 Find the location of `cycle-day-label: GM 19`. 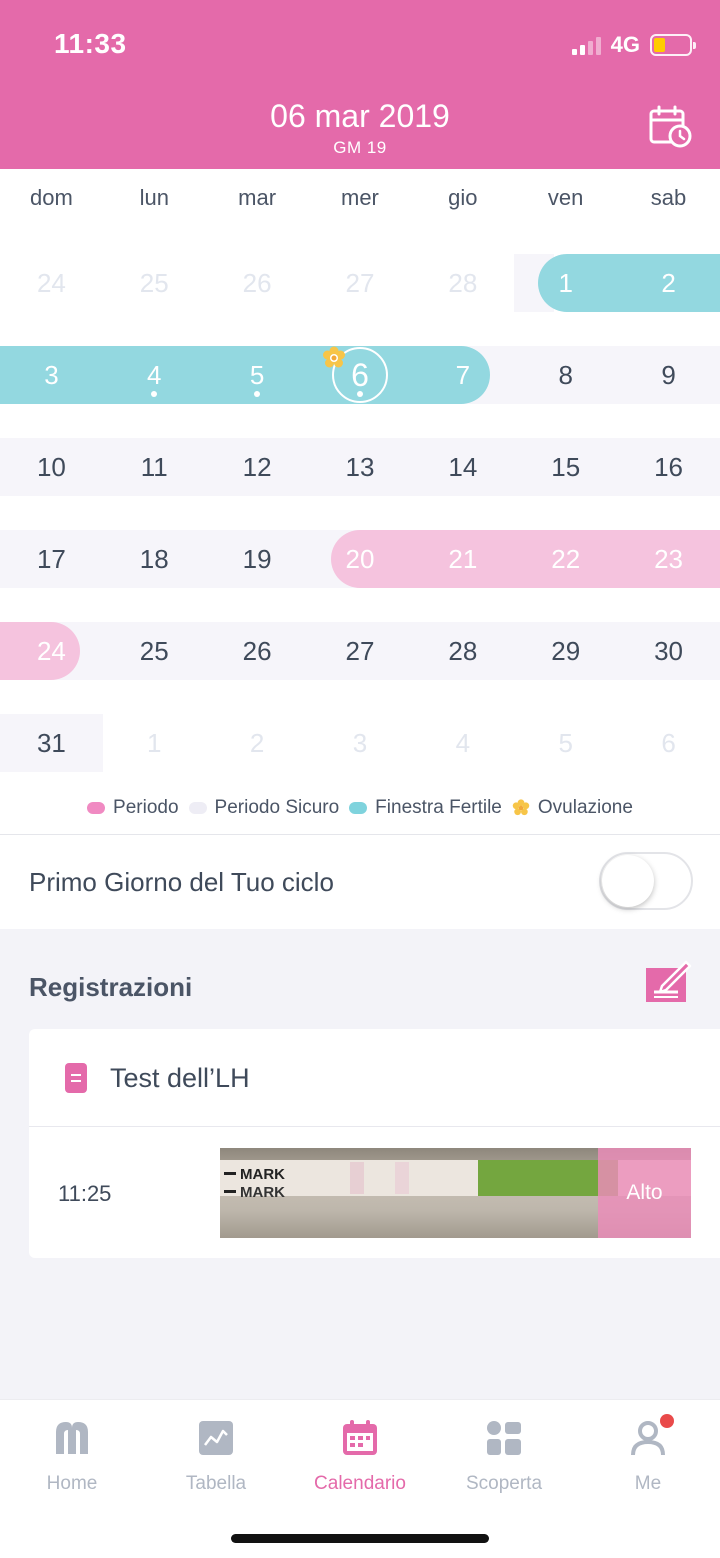

cycle-day-label: GM 19 is located at coordinates (360, 147).